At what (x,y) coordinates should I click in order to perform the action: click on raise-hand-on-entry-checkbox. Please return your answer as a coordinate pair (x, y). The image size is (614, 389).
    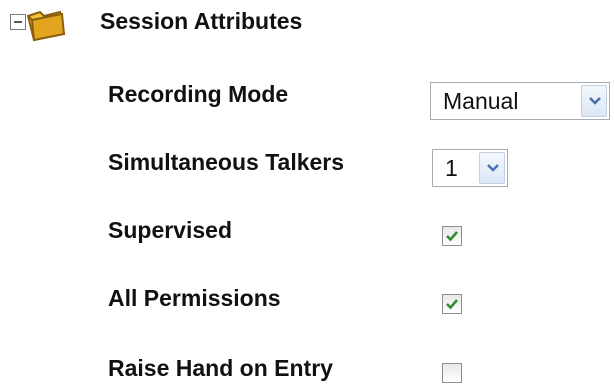
    Looking at the image, I should click on (452, 373).